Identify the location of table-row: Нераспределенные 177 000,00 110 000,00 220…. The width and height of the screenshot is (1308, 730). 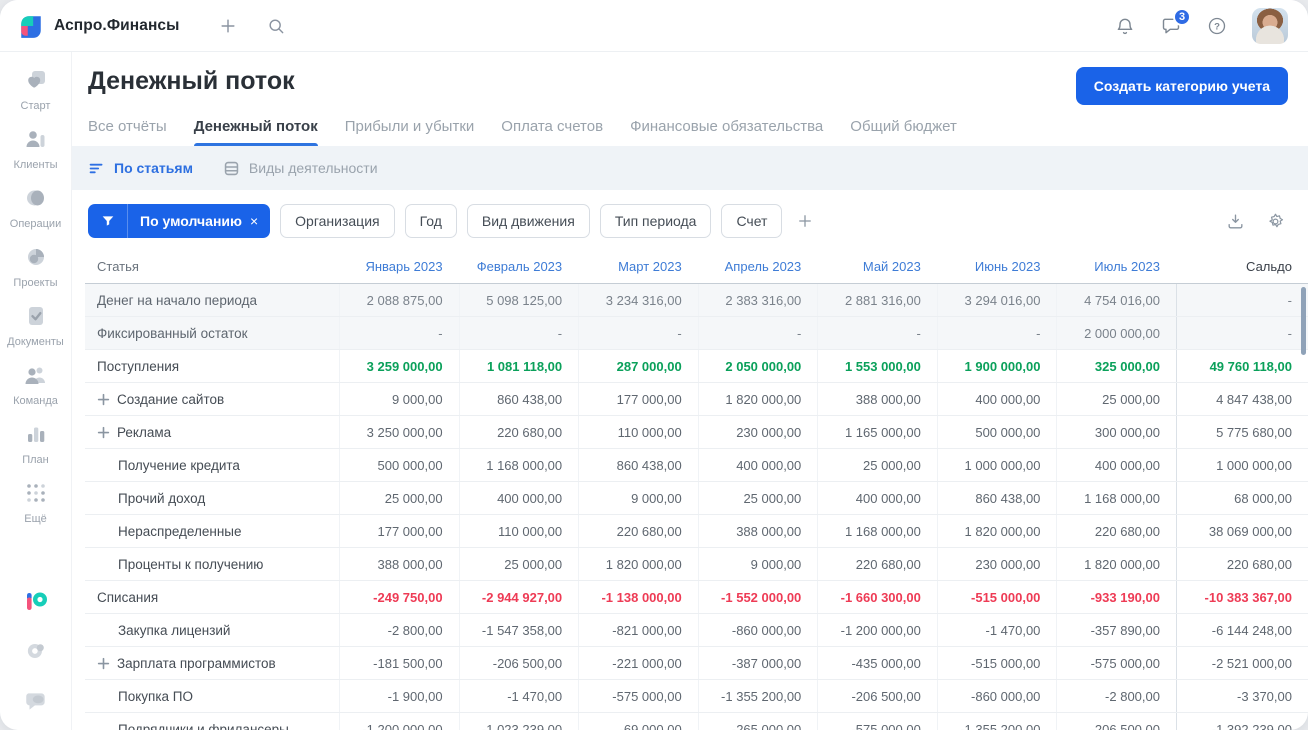
(696, 531).